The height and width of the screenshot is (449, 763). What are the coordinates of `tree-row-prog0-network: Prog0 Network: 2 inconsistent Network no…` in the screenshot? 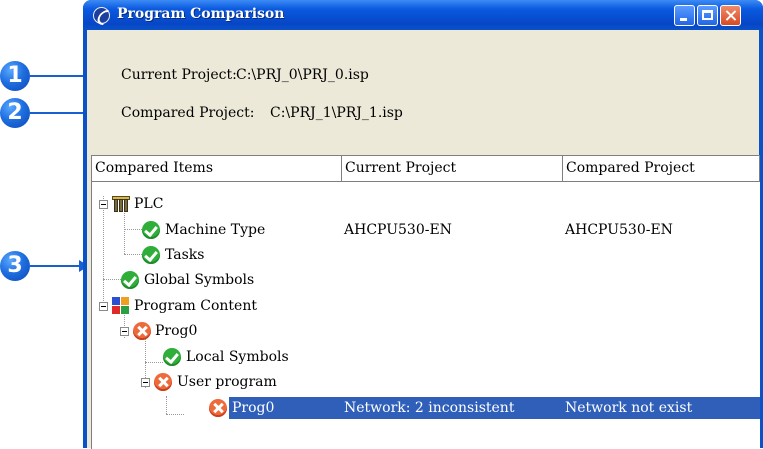 It's located at (426, 408).